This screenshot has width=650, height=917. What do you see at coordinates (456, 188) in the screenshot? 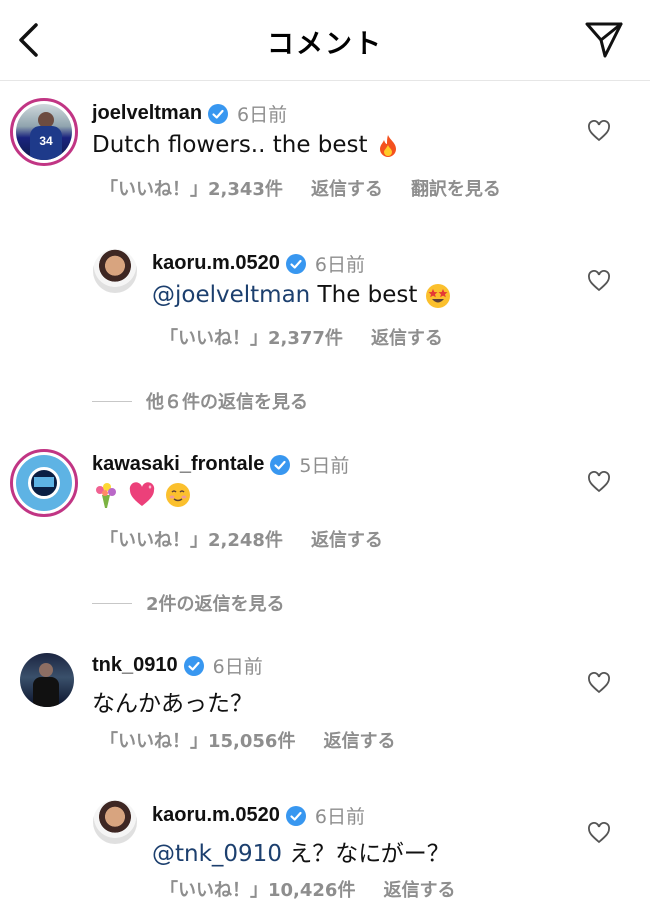
I see `translate-button: 翻訳を見る` at bounding box center [456, 188].